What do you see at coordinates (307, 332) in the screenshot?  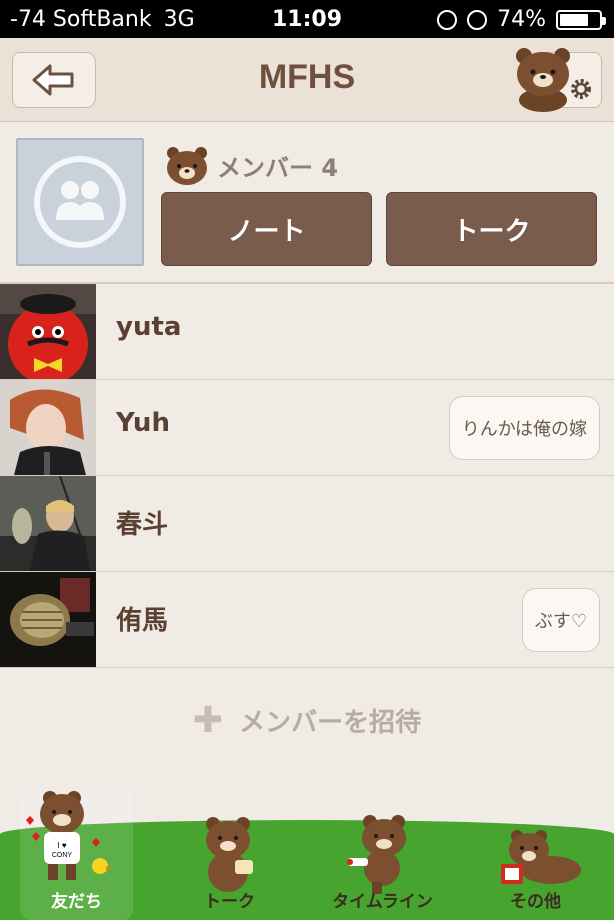 I see `member-row-yuta: yuta` at bounding box center [307, 332].